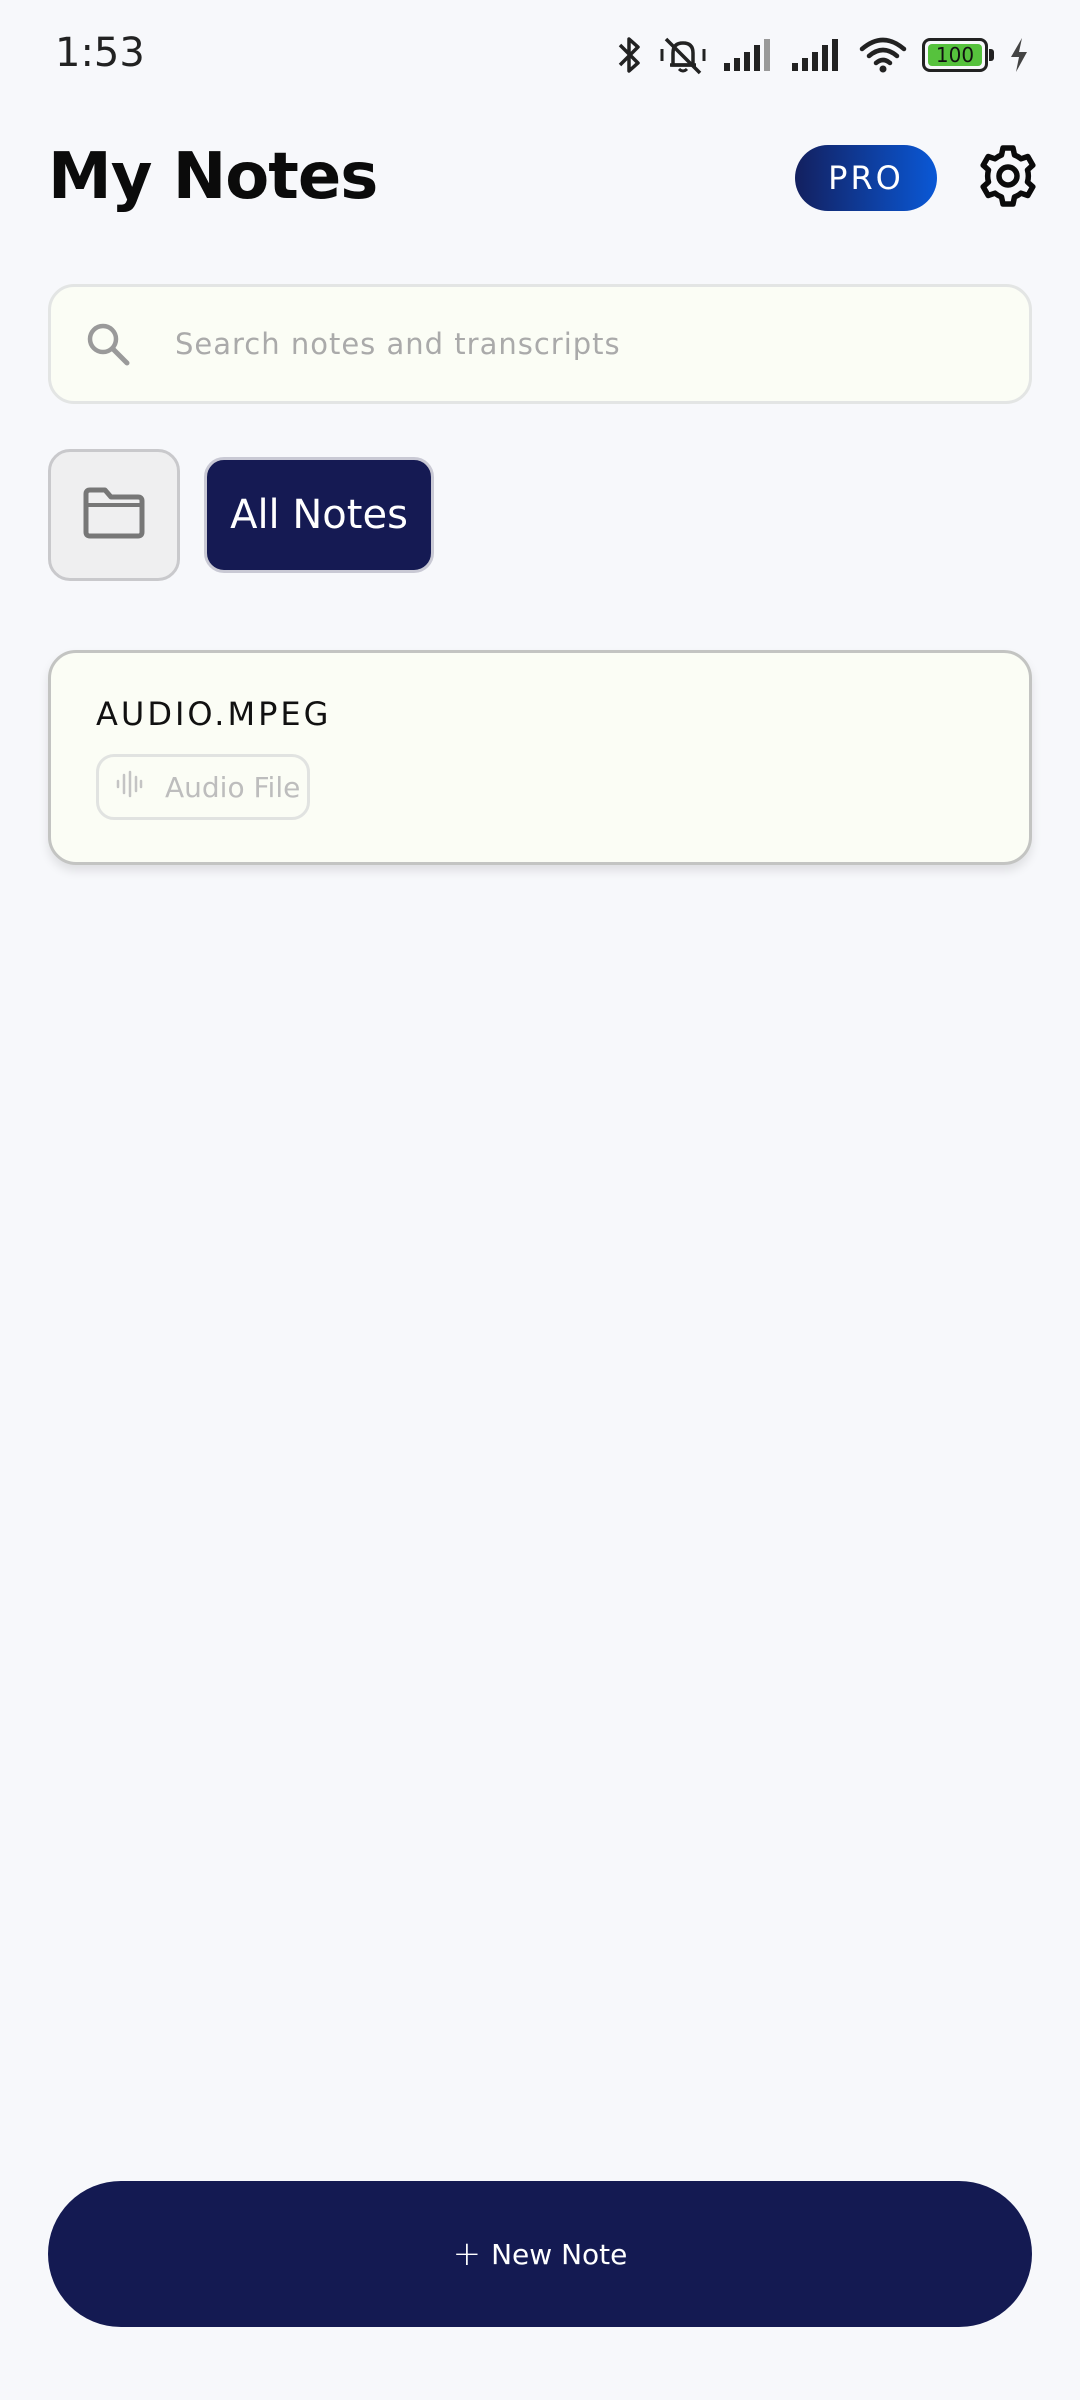 This screenshot has height=2400, width=1080. What do you see at coordinates (1019, 55) in the screenshot?
I see `charging-icon` at bounding box center [1019, 55].